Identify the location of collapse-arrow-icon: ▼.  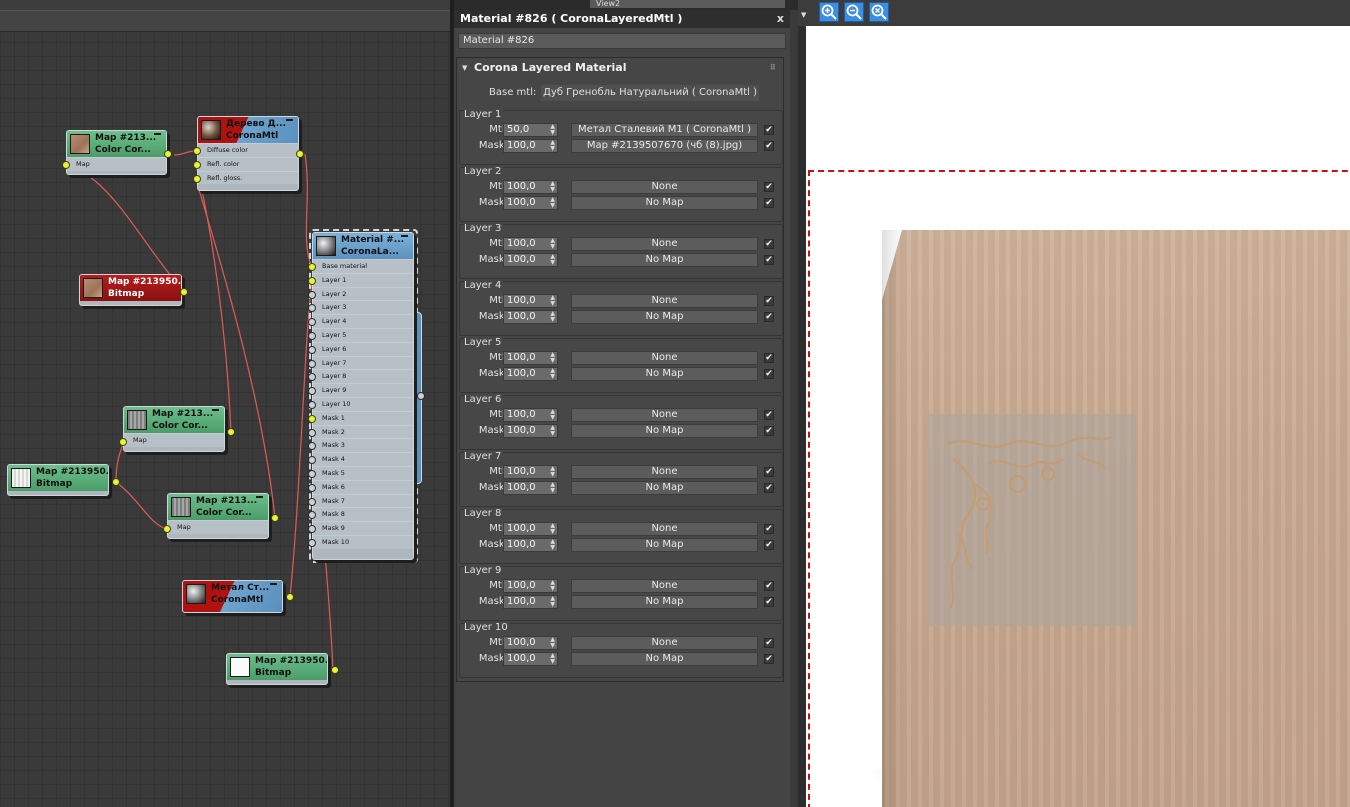
(464, 68).